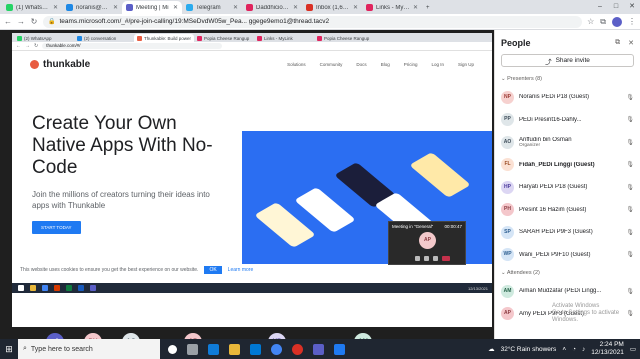  Describe the element at coordinates (56, 227) in the screenshot. I see `start-today-button: START TODAY` at that location.